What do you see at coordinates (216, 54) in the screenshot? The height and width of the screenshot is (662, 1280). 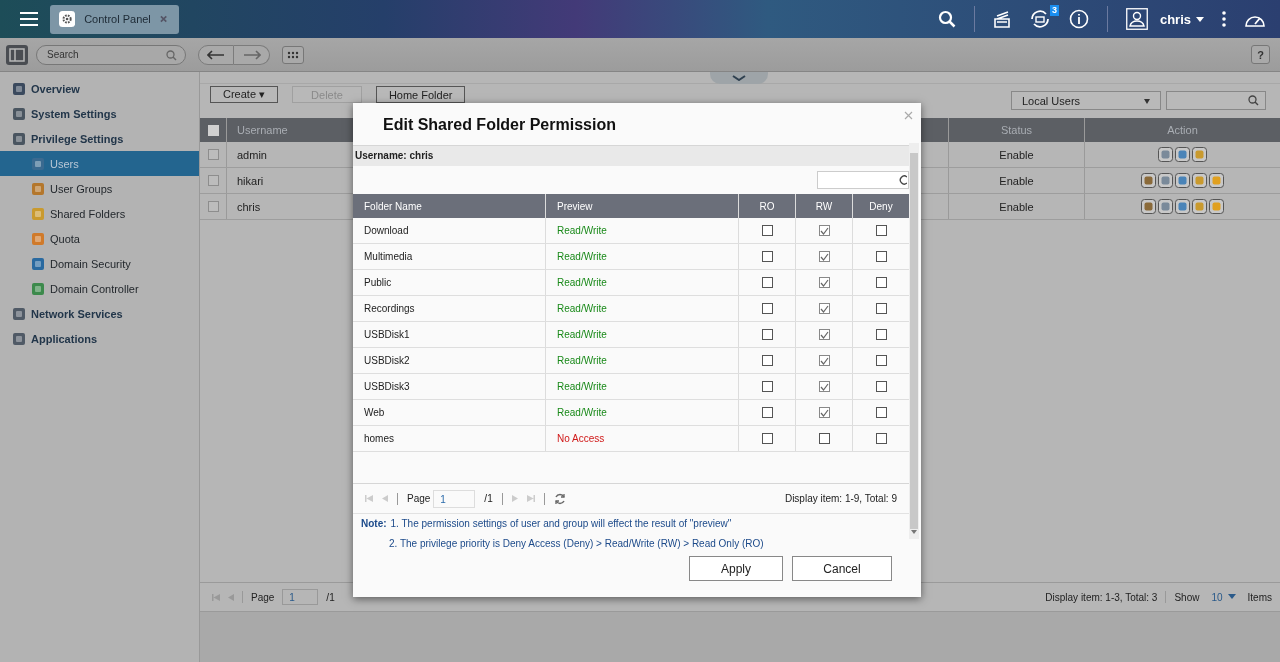 I see `back-button` at bounding box center [216, 54].